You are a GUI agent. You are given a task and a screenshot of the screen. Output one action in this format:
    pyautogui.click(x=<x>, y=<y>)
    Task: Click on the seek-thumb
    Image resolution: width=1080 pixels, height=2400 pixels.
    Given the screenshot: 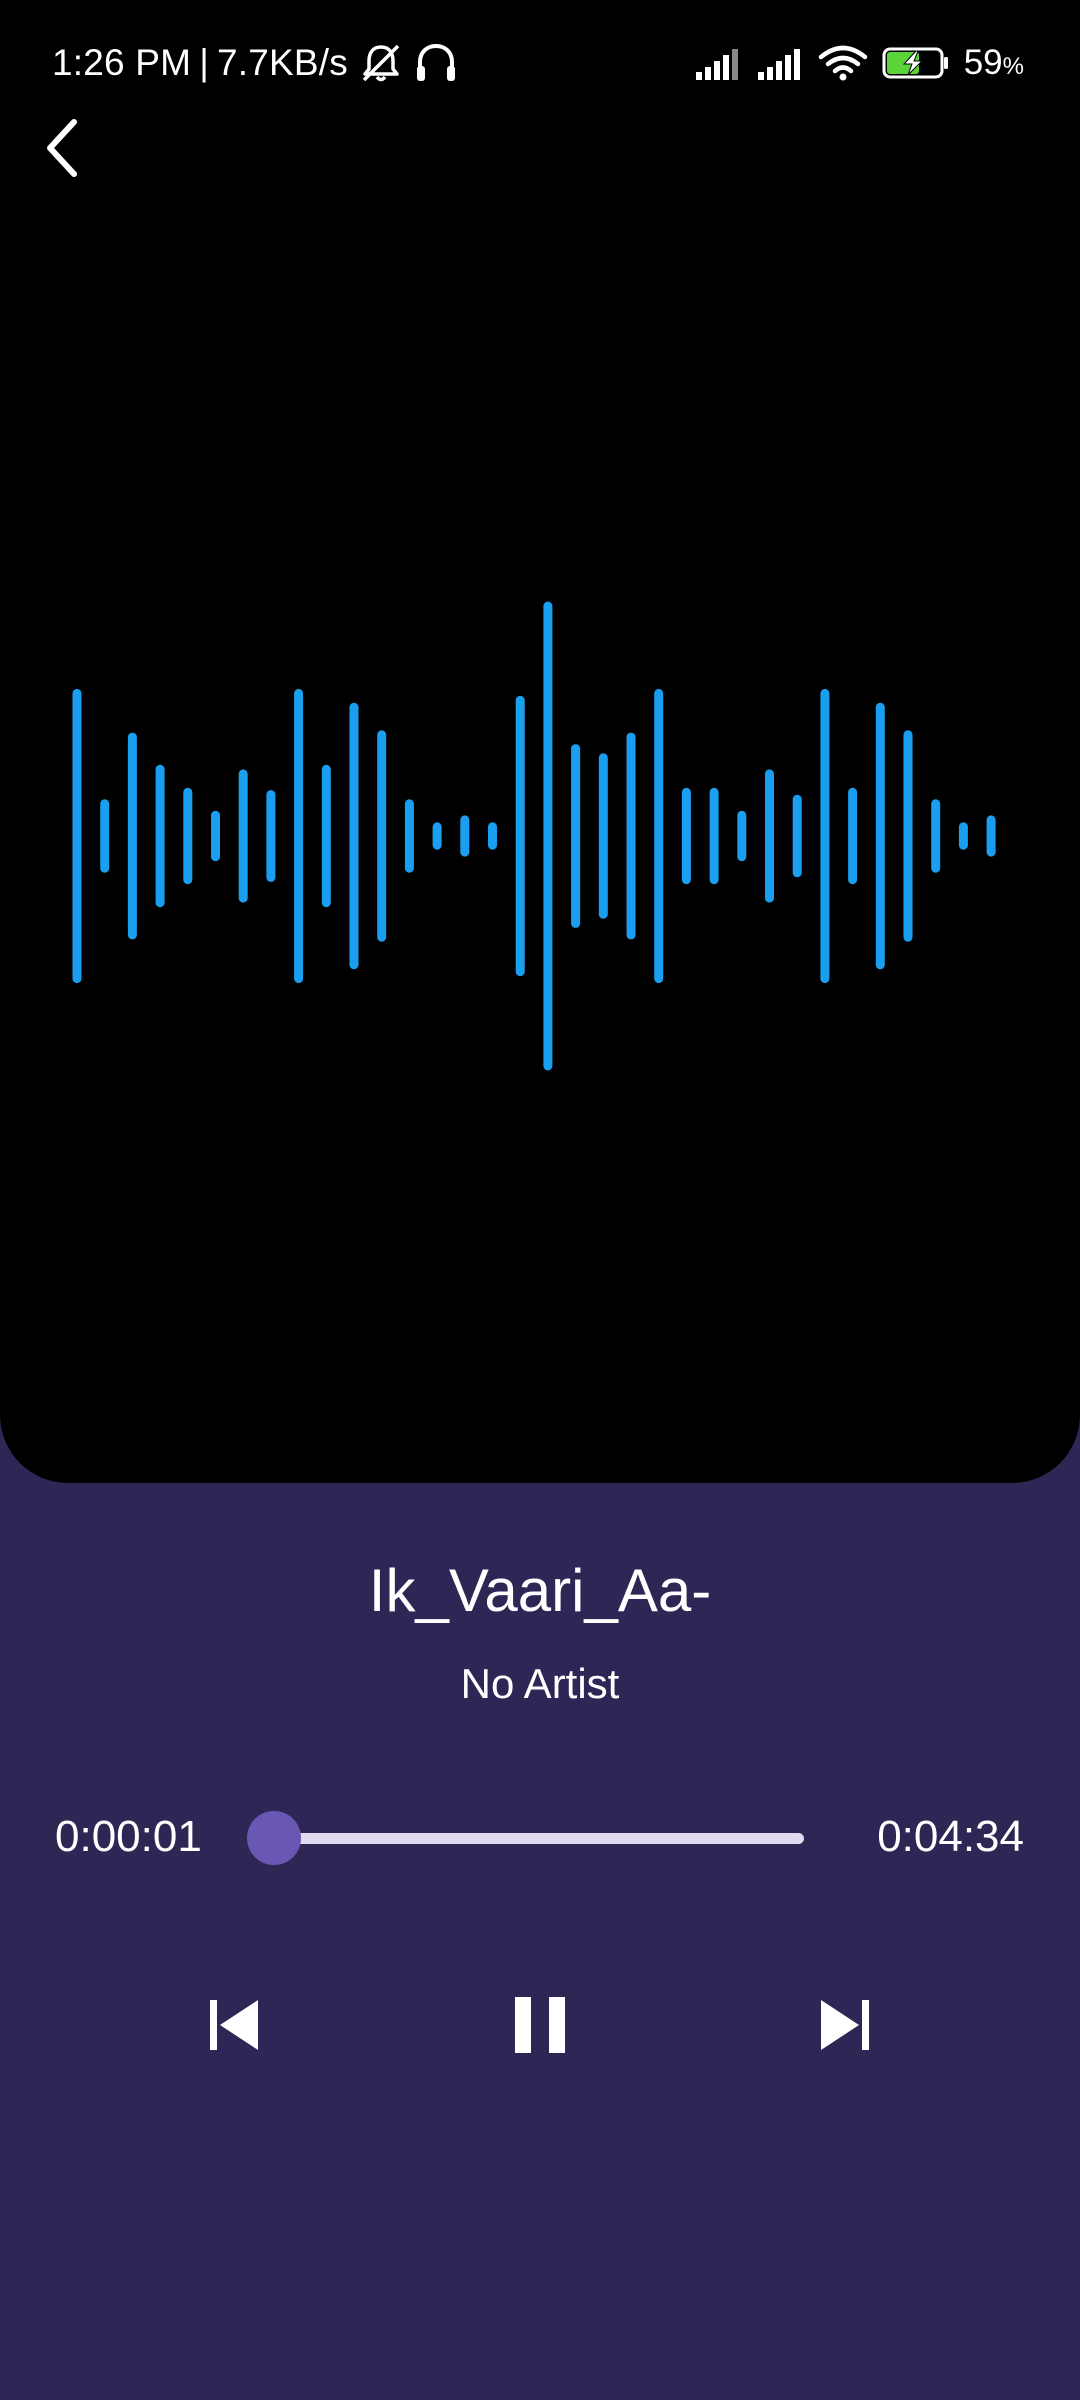 What is the action you would take?
    pyautogui.click(x=274, y=1838)
    